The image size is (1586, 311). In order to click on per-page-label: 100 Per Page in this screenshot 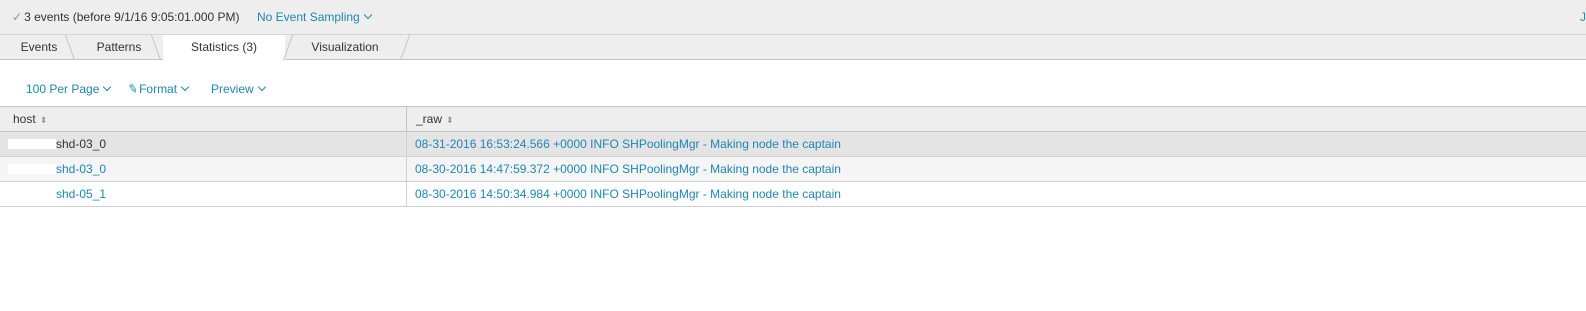, I will do `click(63, 89)`.